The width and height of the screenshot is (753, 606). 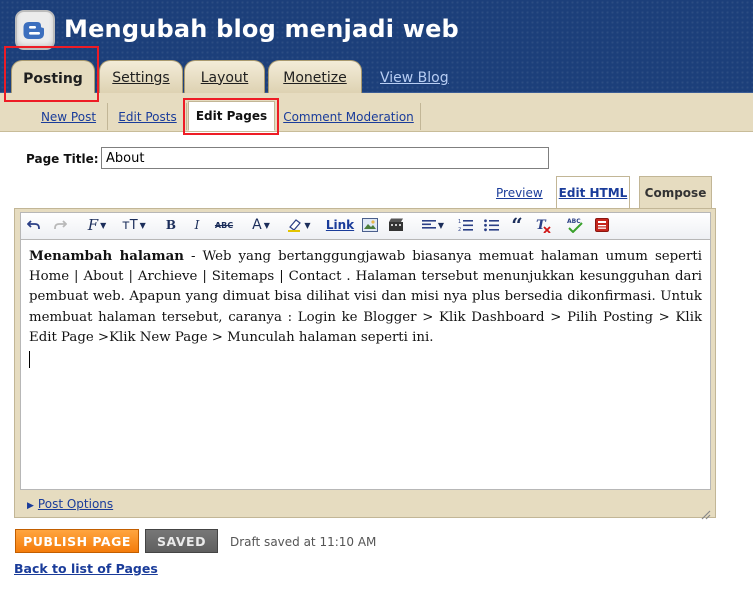 What do you see at coordinates (433, 225) in the screenshot?
I see `align-icon: ▼` at bounding box center [433, 225].